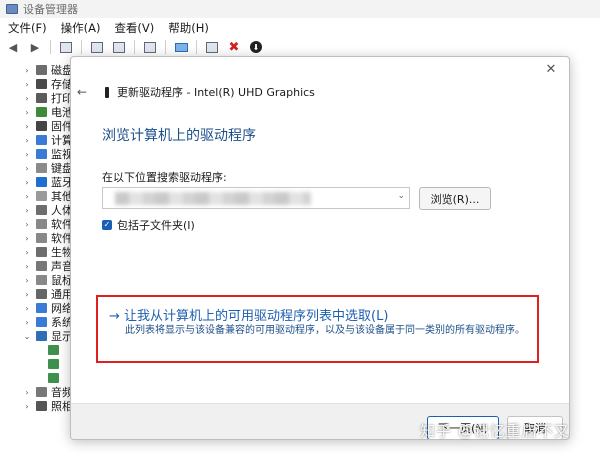  I want to click on display-adapter-icon, so click(53, 350).